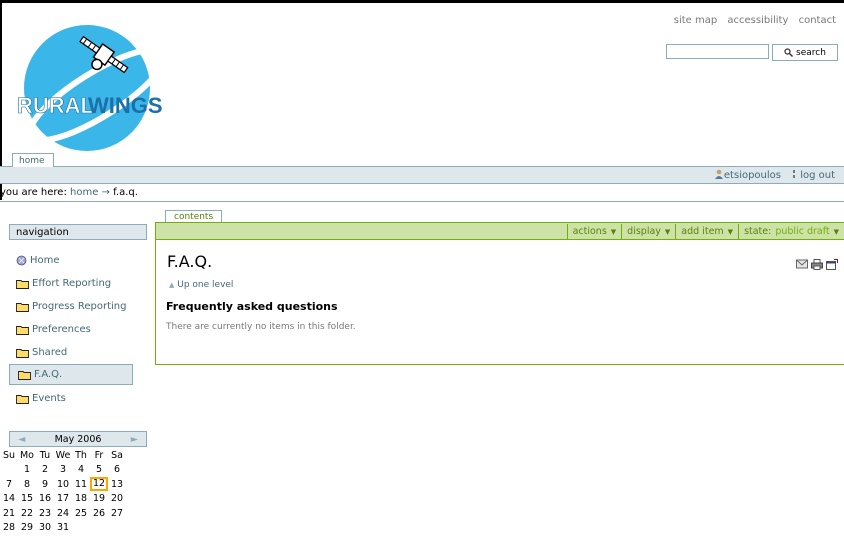  I want to click on contact-link: contact, so click(817, 20).